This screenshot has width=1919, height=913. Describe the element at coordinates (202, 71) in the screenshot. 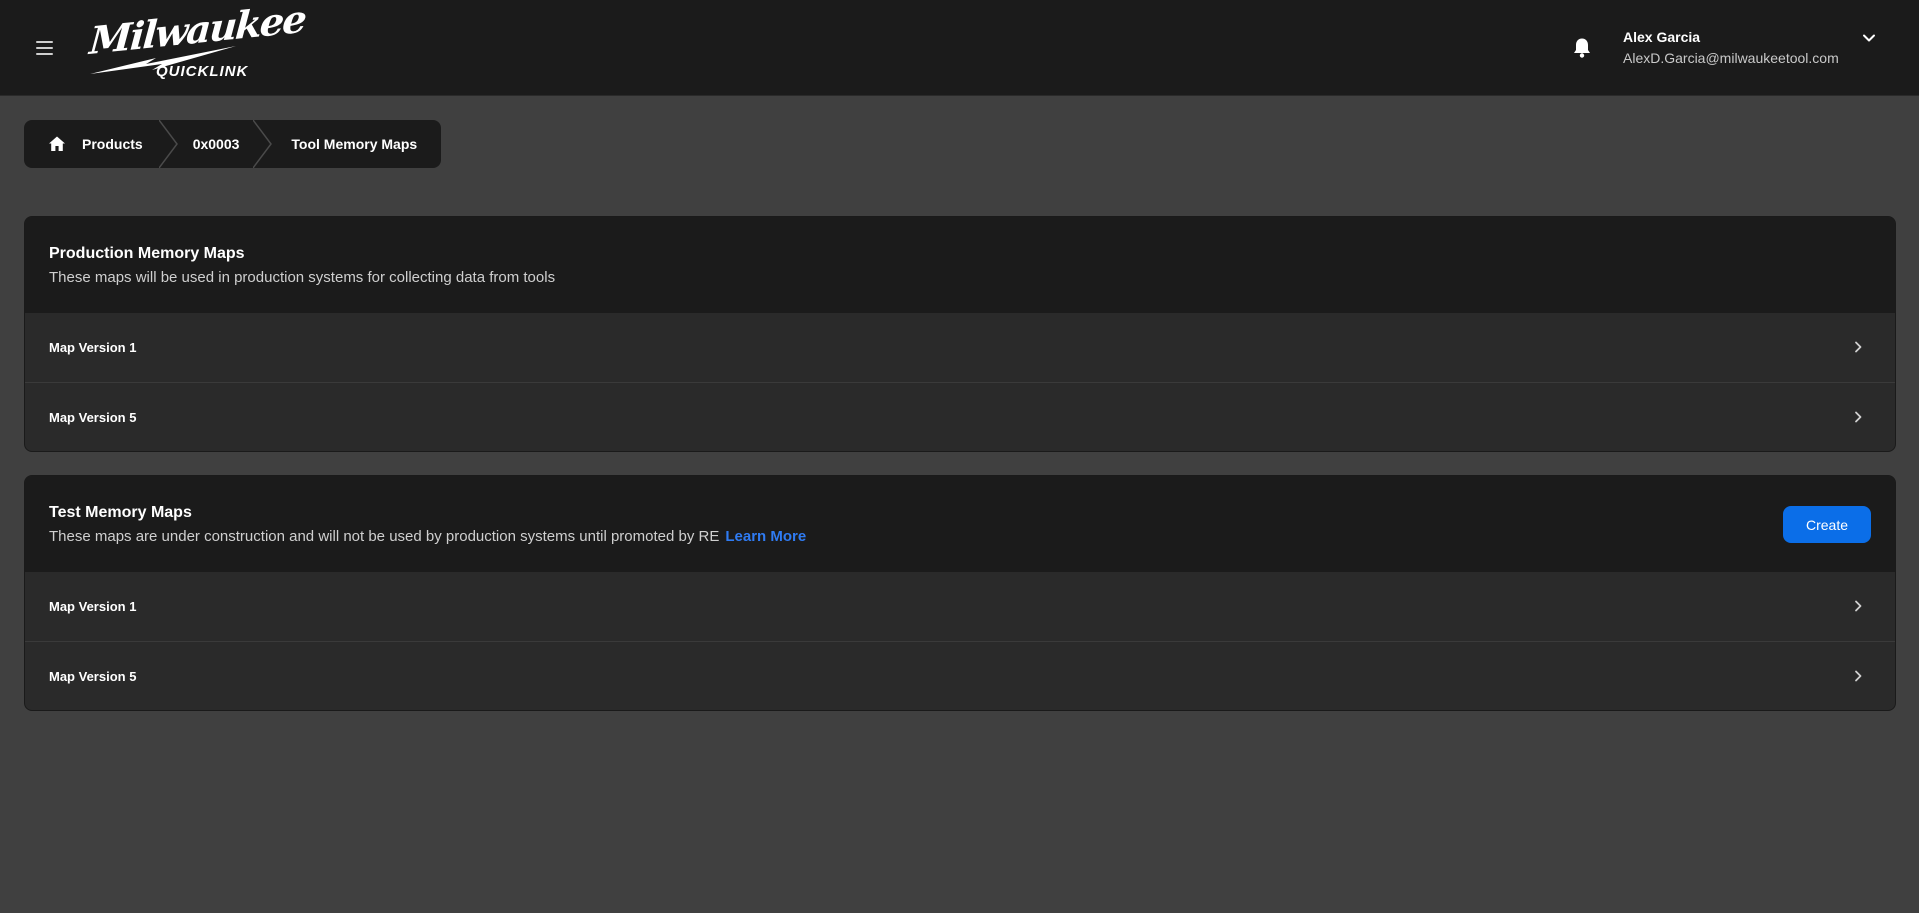

I see `logo-quicklink-text: QUICKLINK` at that location.